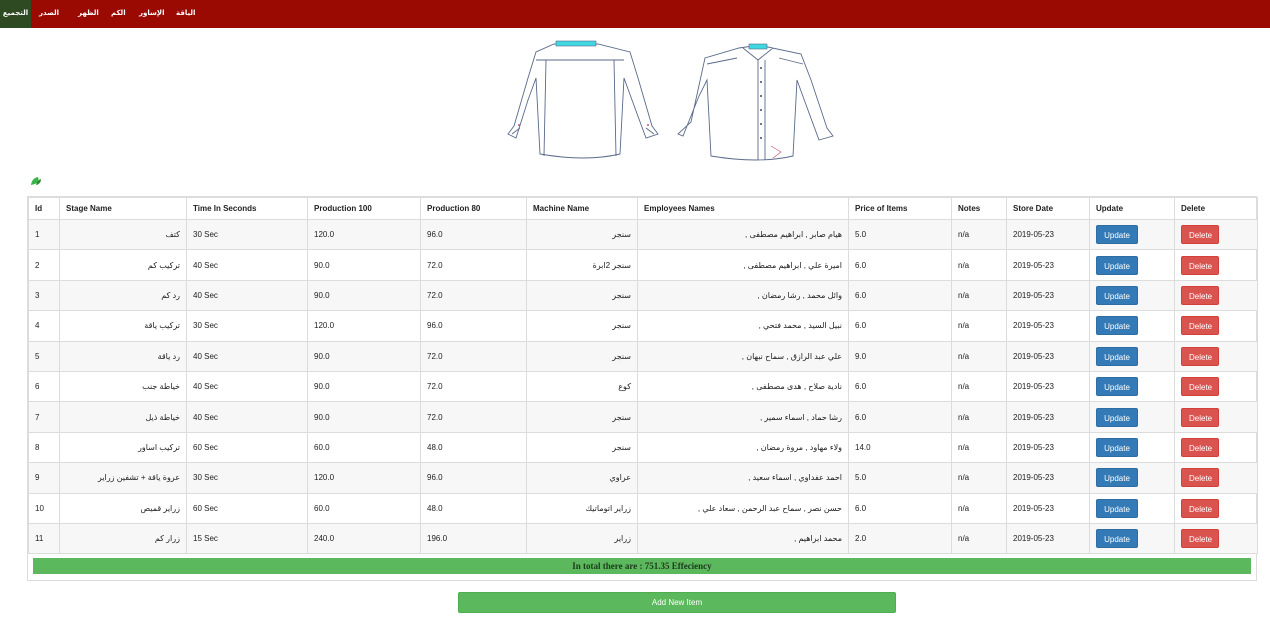  I want to click on cell-employees: هيام صابر , ابراهيم مصطفى ,, so click(743, 234).